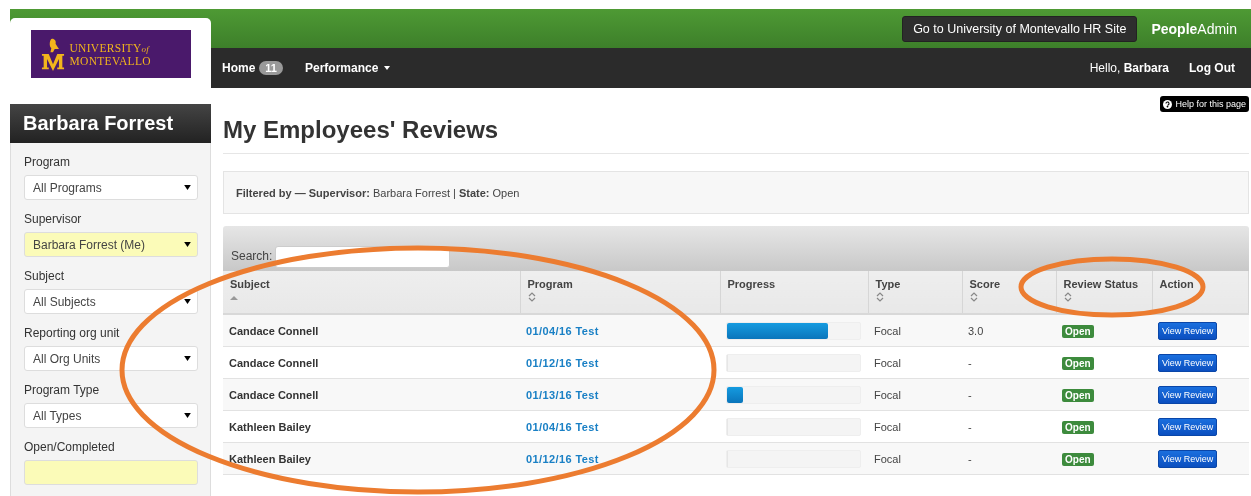  Describe the element at coordinates (111, 415) in the screenshot. I see `filter-dropdown: All Types` at that location.